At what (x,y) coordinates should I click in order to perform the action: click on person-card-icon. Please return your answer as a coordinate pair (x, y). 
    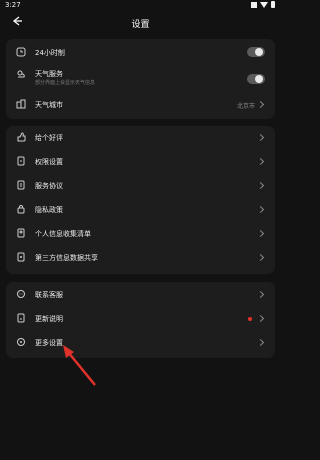
    Looking at the image, I should click on (21, 233).